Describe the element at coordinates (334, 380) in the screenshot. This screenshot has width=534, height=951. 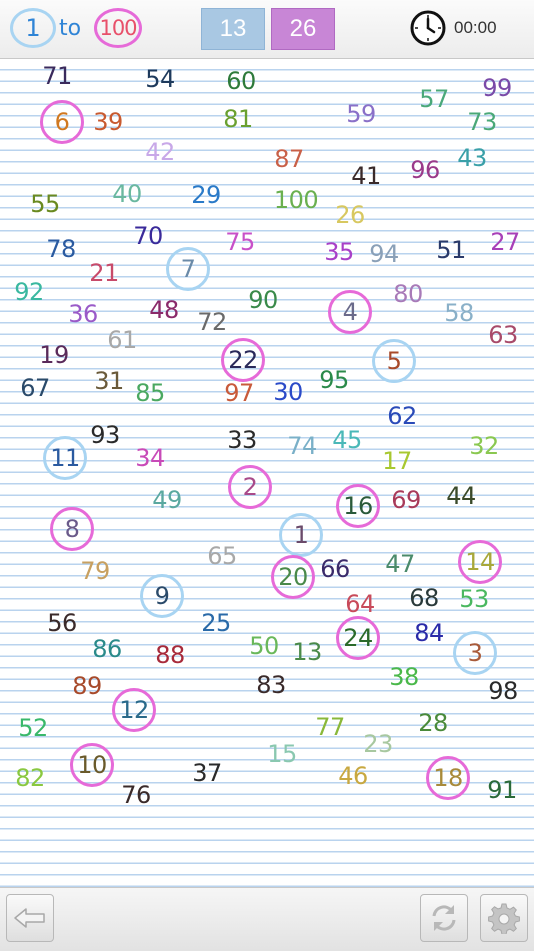
I see `number-tile-95: 95` at that location.